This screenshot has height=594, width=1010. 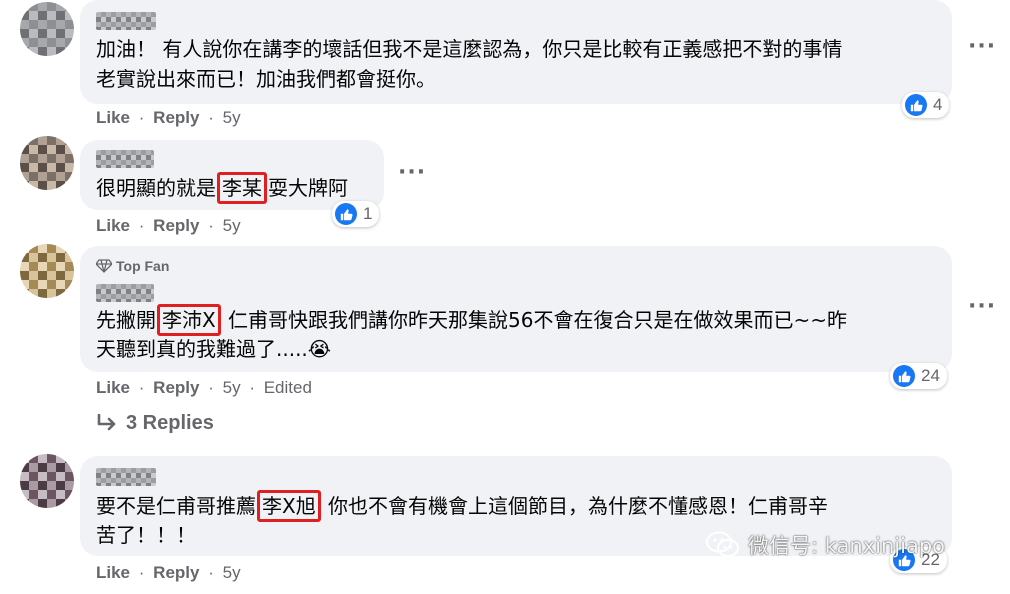 What do you see at coordinates (104, 266) in the screenshot?
I see `diamond-icon` at bounding box center [104, 266].